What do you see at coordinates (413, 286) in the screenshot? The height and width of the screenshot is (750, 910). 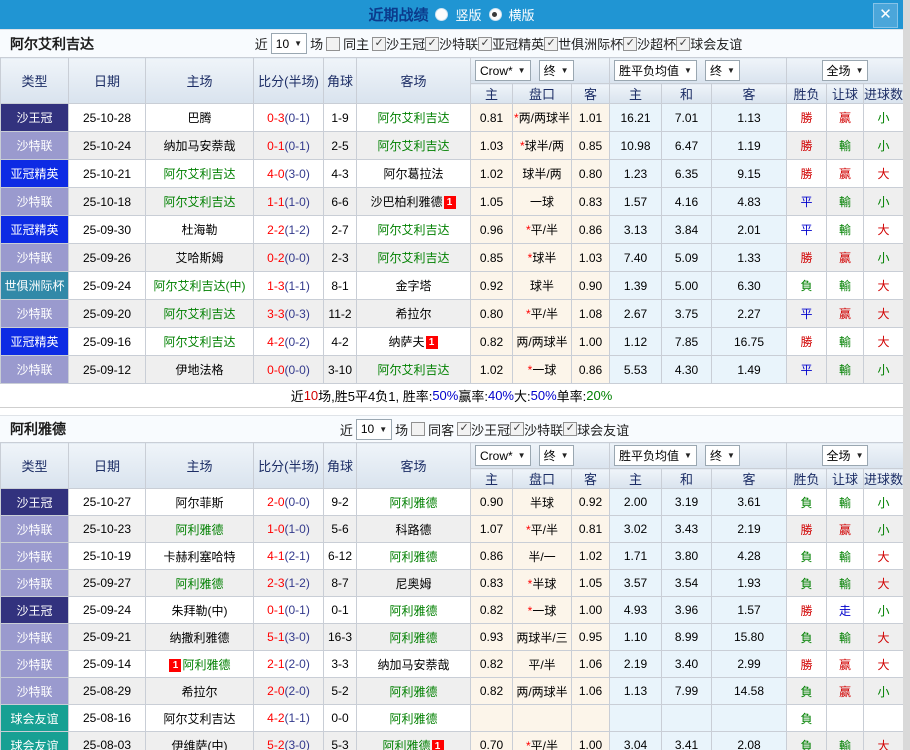 I see `away-team-link: 金字塔` at bounding box center [413, 286].